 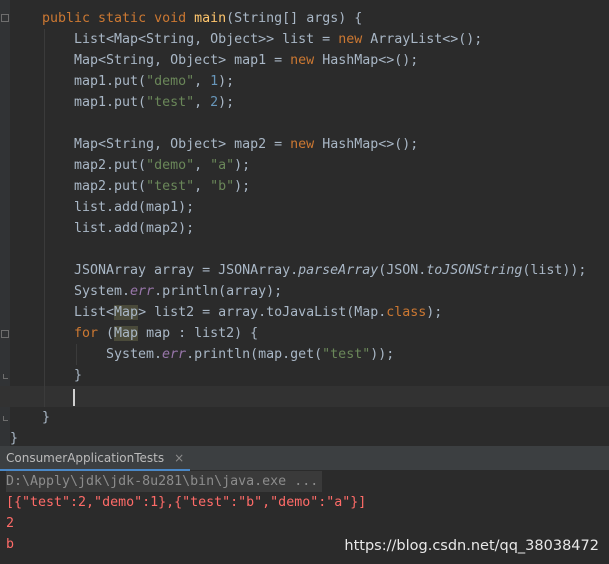 I want to click on code-line: public static void main(String[] args) {, so click(x=304, y=18).